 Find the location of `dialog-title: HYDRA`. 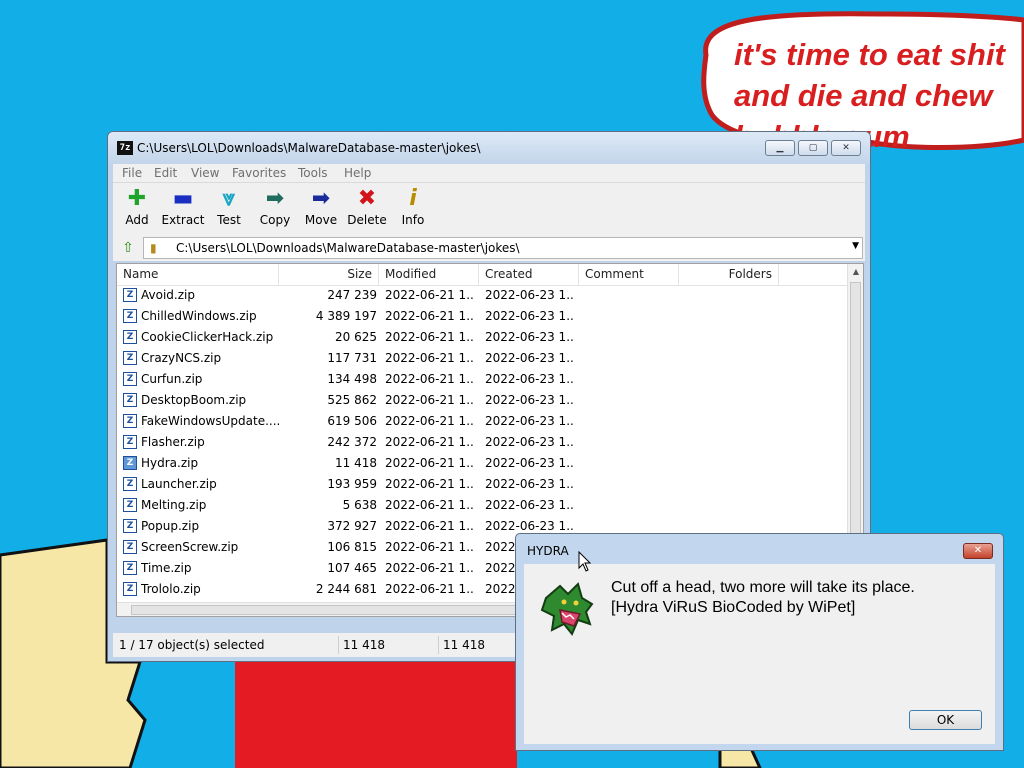

dialog-title: HYDRA is located at coordinates (548, 551).